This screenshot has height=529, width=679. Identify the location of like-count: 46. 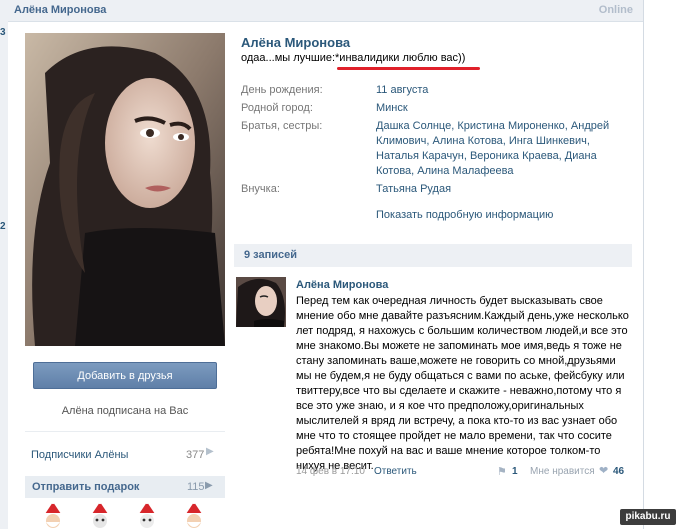
(619, 471).